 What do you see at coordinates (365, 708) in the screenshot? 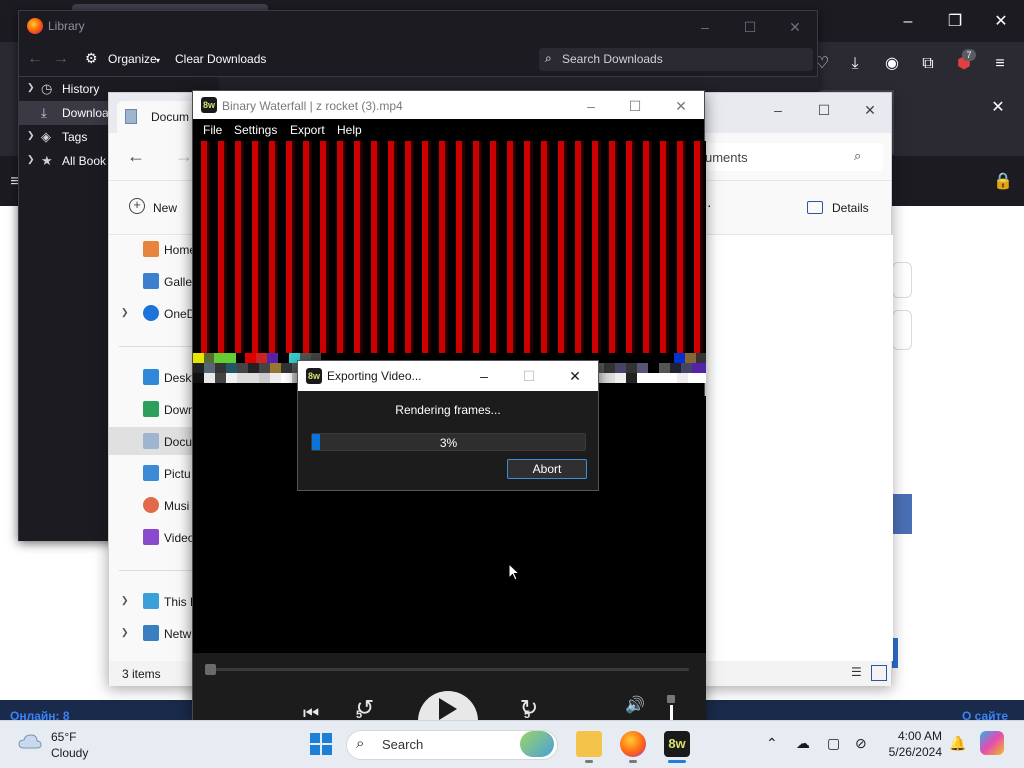
I see `skip-back-icon: ↺` at bounding box center [365, 708].